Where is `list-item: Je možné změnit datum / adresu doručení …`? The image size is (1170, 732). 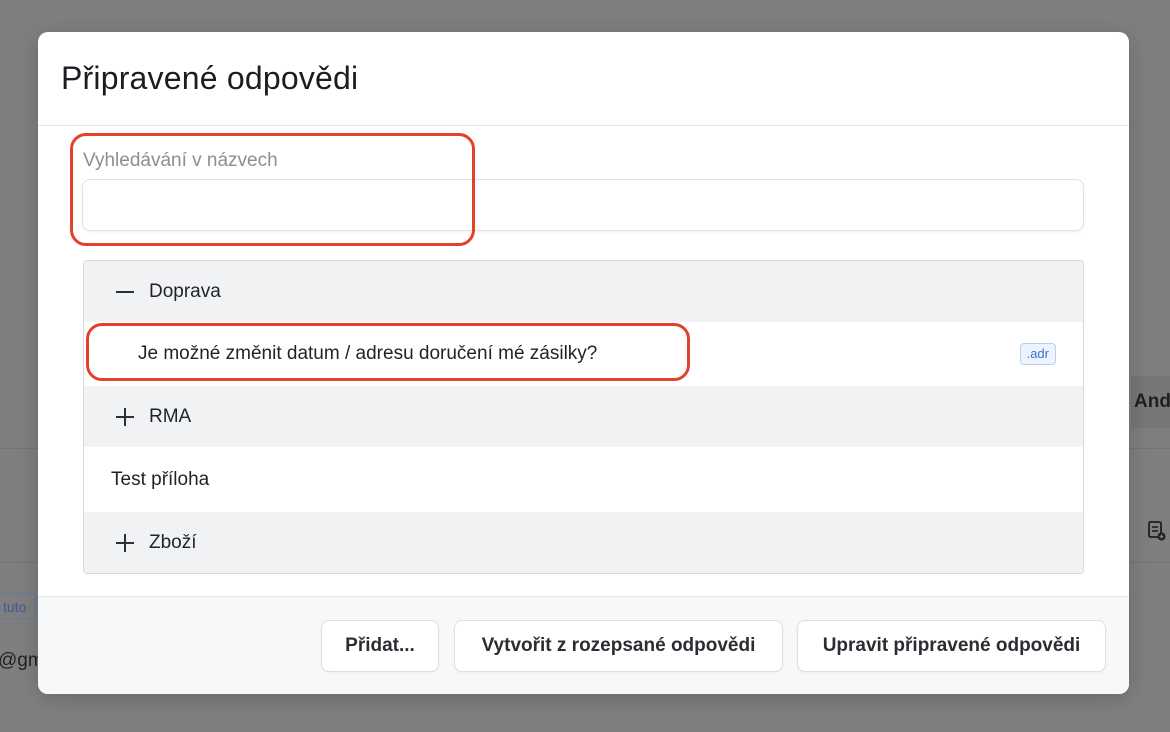
list-item: Je možné změnit datum / adresu doručení … is located at coordinates (583, 354).